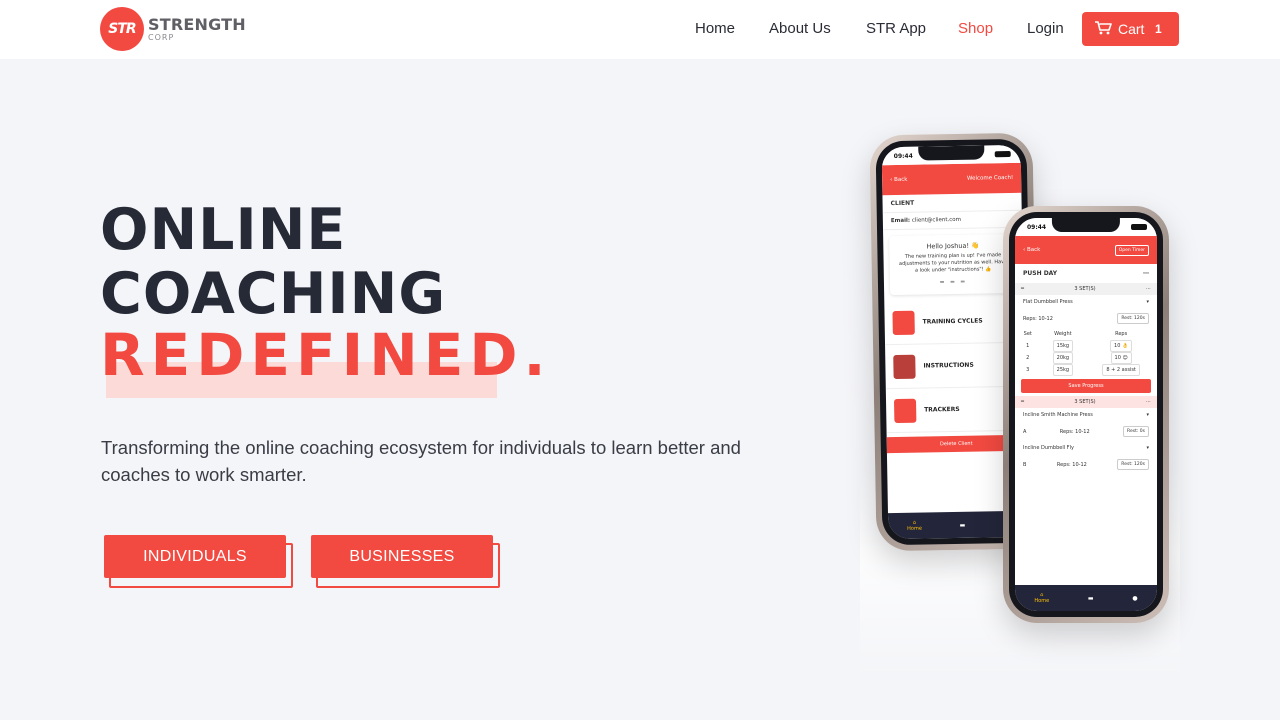 The width and height of the screenshot is (1280, 720). Describe the element at coordinates (715, 28) in the screenshot. I see `nav-home: Home` at that location.